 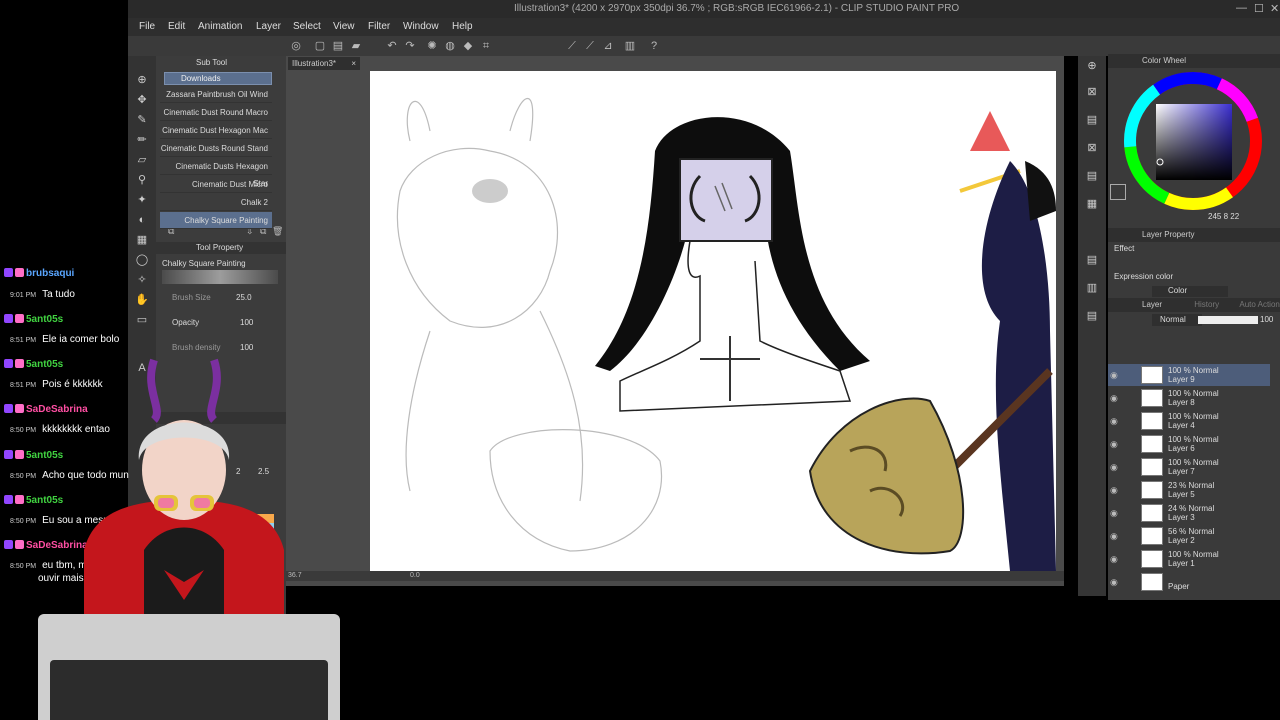 I want to click on chat-username: SaDeSabrina, so click(x=57, y=409).